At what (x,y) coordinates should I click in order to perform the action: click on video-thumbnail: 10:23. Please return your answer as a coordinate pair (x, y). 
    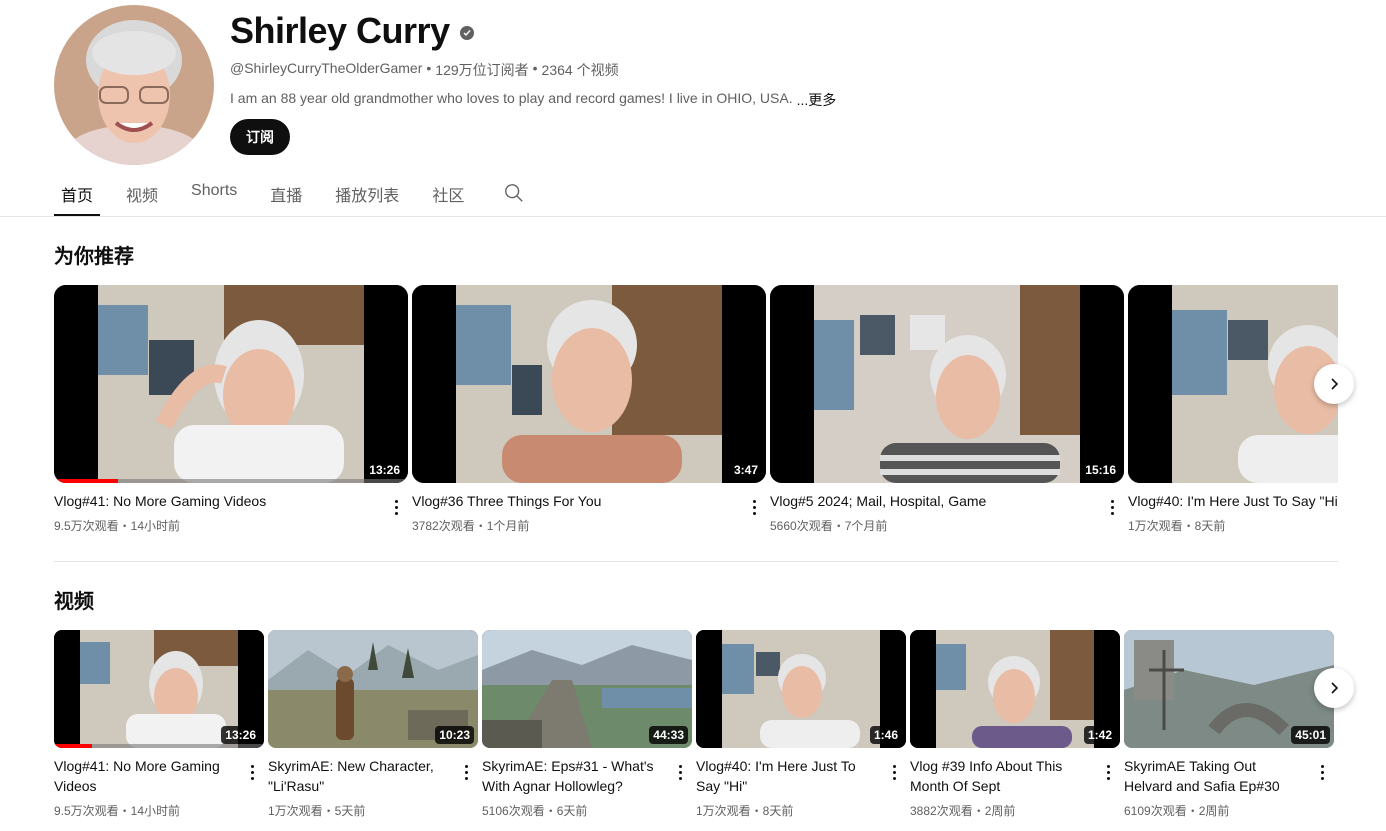
    Looking at the image, I should click on (373, 689).